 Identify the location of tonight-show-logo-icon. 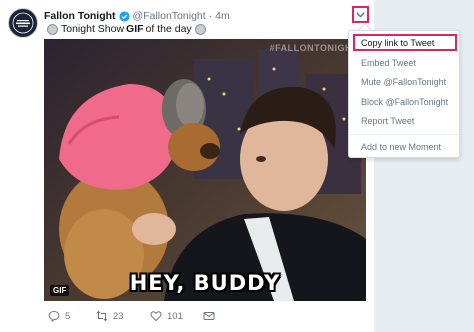
(23, 23).